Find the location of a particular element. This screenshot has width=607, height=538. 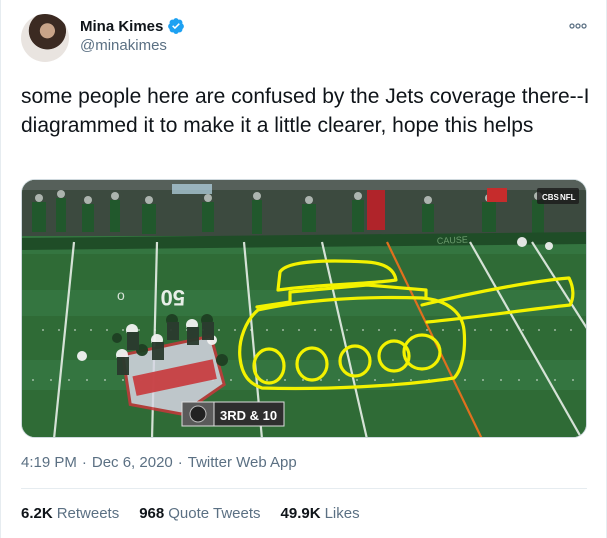

field-lettering: CAUSE is located at coordinates (452, 240).